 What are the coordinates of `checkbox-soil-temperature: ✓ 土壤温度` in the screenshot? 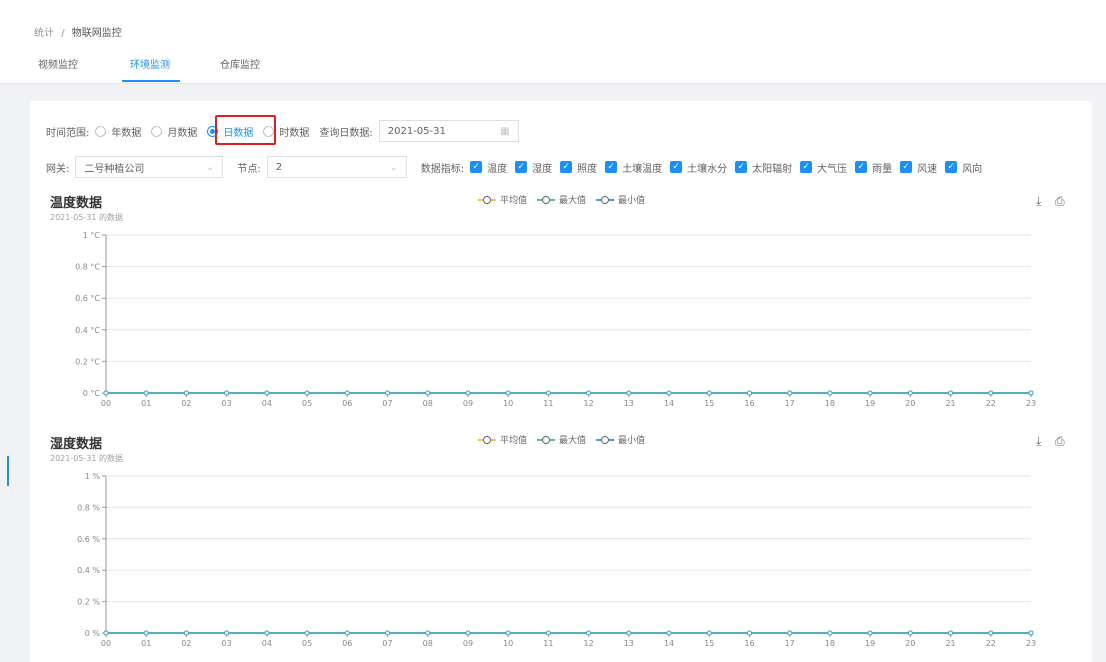 It's located at (633, 167).